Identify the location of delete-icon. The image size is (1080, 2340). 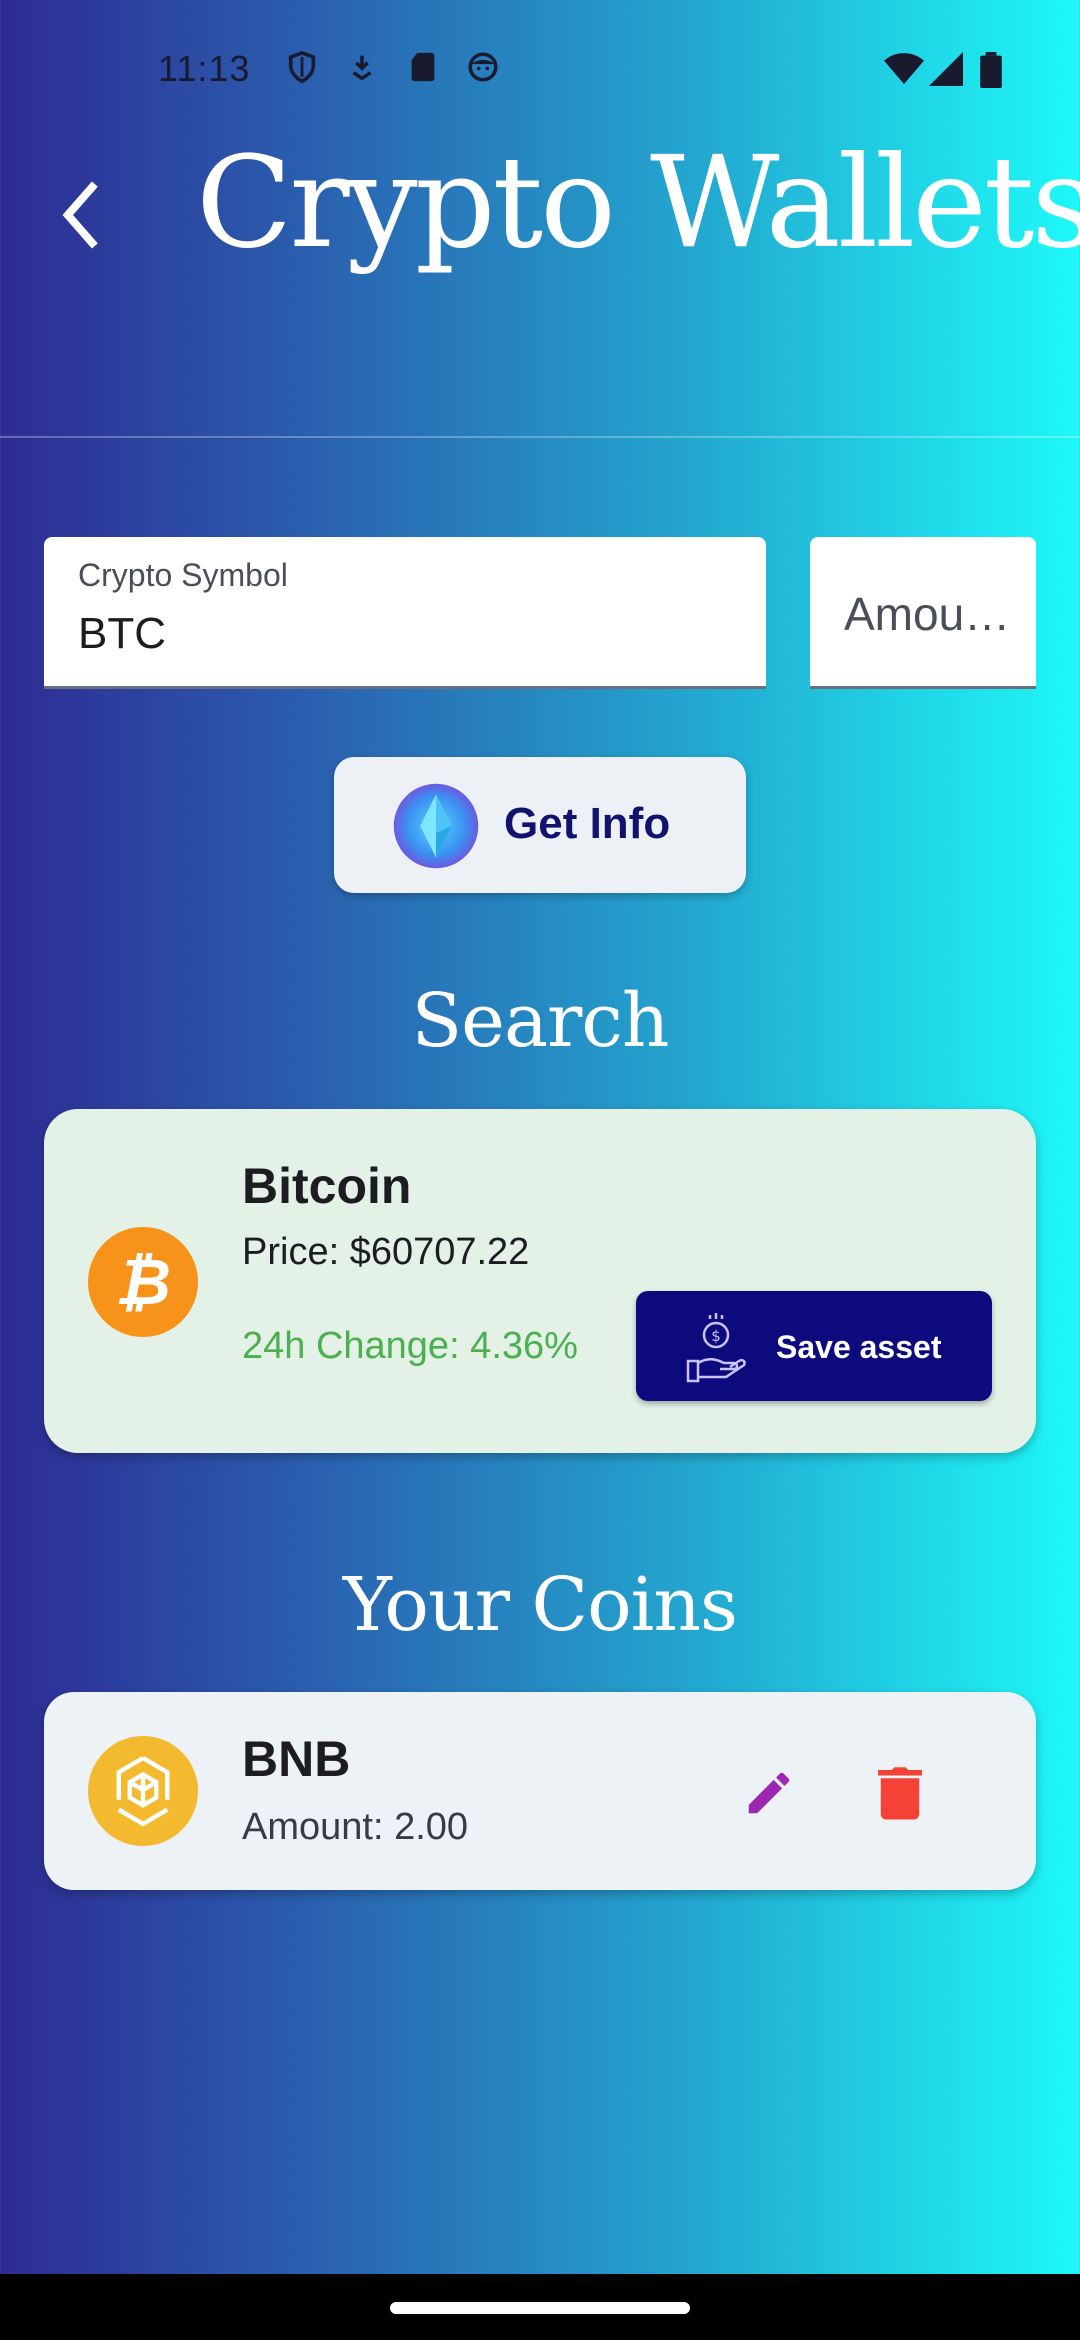
(900, 1792).